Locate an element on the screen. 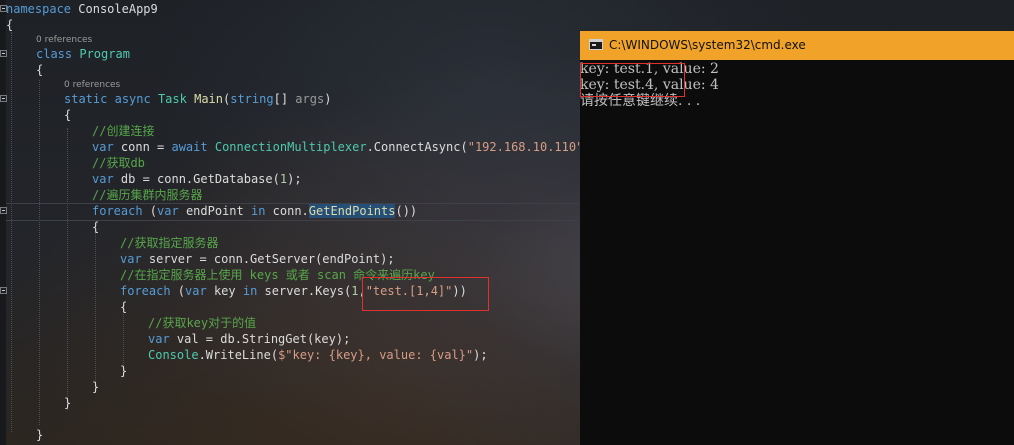 The width and height of the screenshot is (1014, 445). code-line-getserver: var server = conn.GetServer(endPoint); is located at coordinates (257, 259).